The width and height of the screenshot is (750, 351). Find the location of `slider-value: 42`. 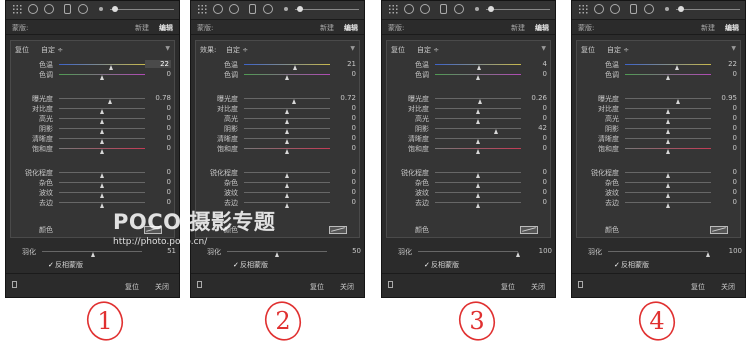

slider-value: 42 is located at coordinates (536, 128).